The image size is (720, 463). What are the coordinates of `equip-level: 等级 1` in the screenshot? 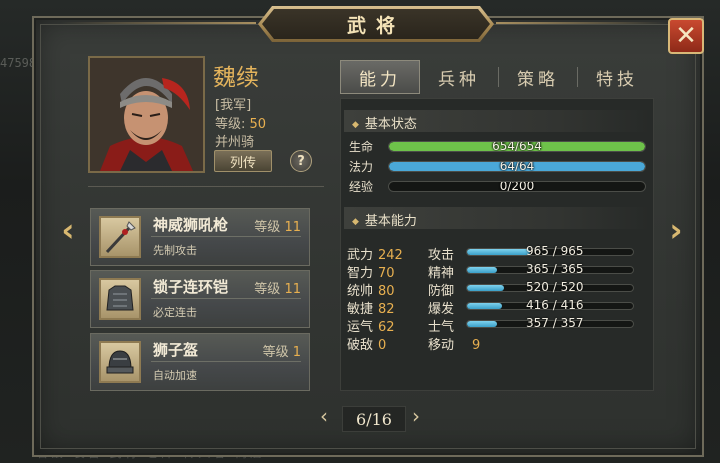 It's located at (281, 352).